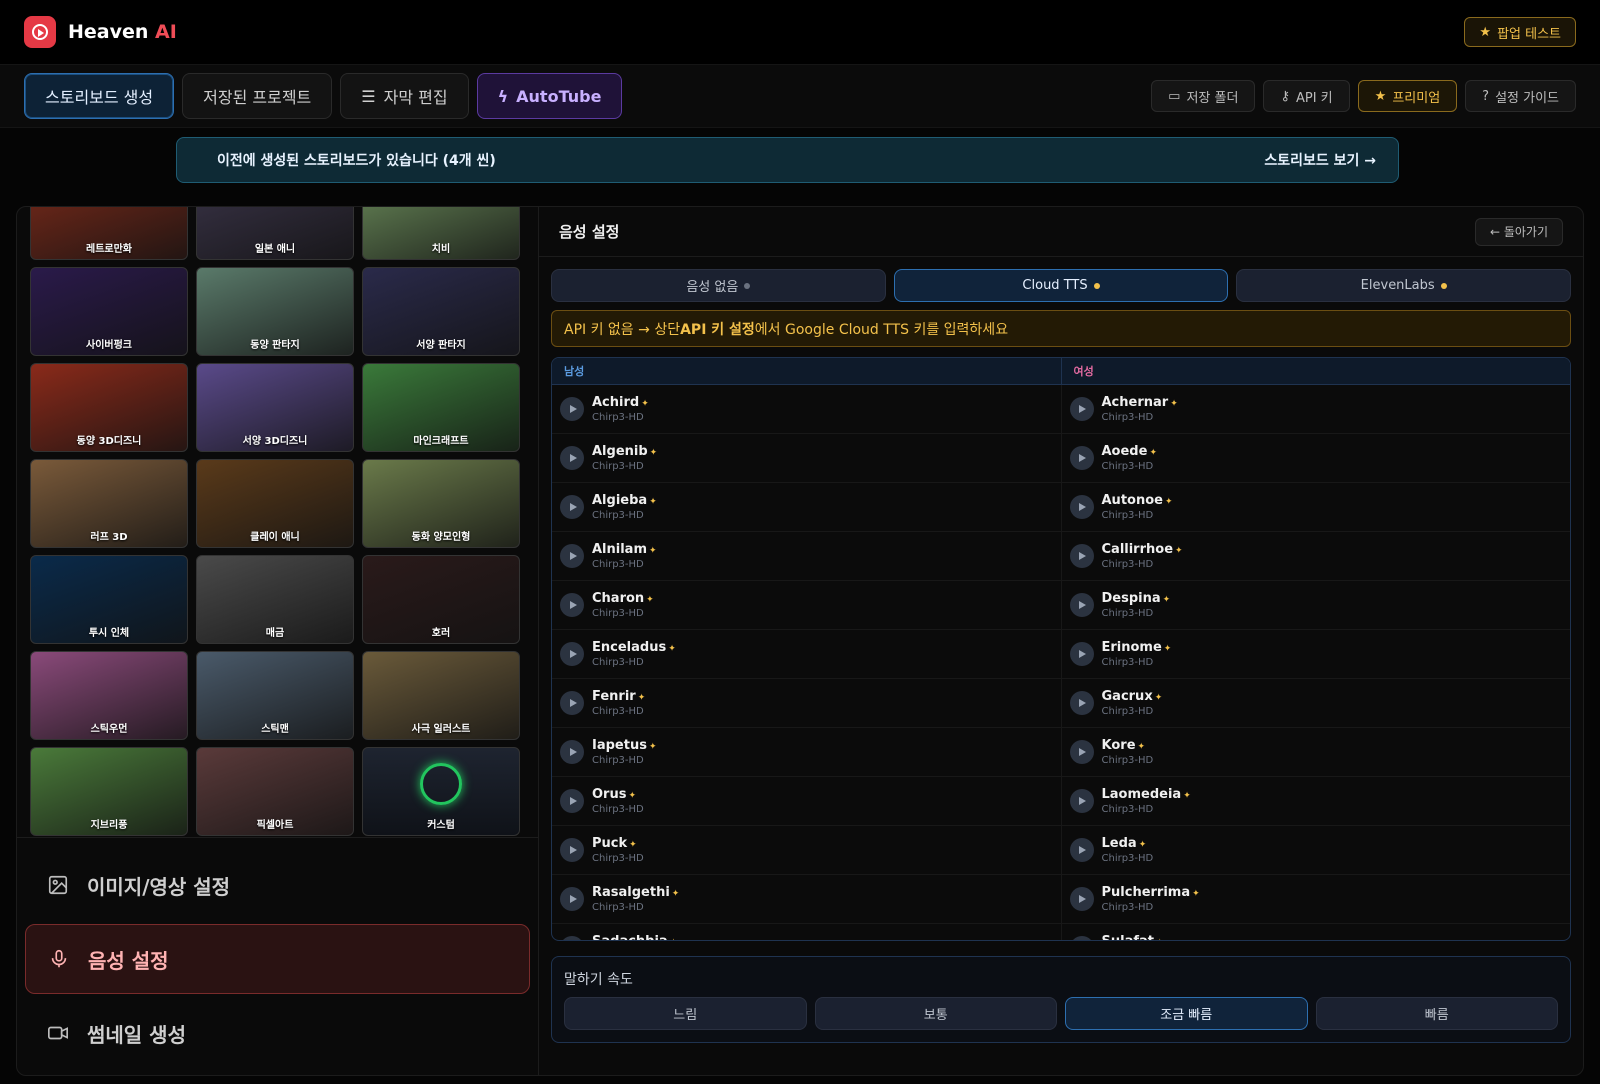  Describe the element at coordinates (1320, 160) in the screenshot. I see `view-storyboard-link: 스토리보드 보기 →` at that location.